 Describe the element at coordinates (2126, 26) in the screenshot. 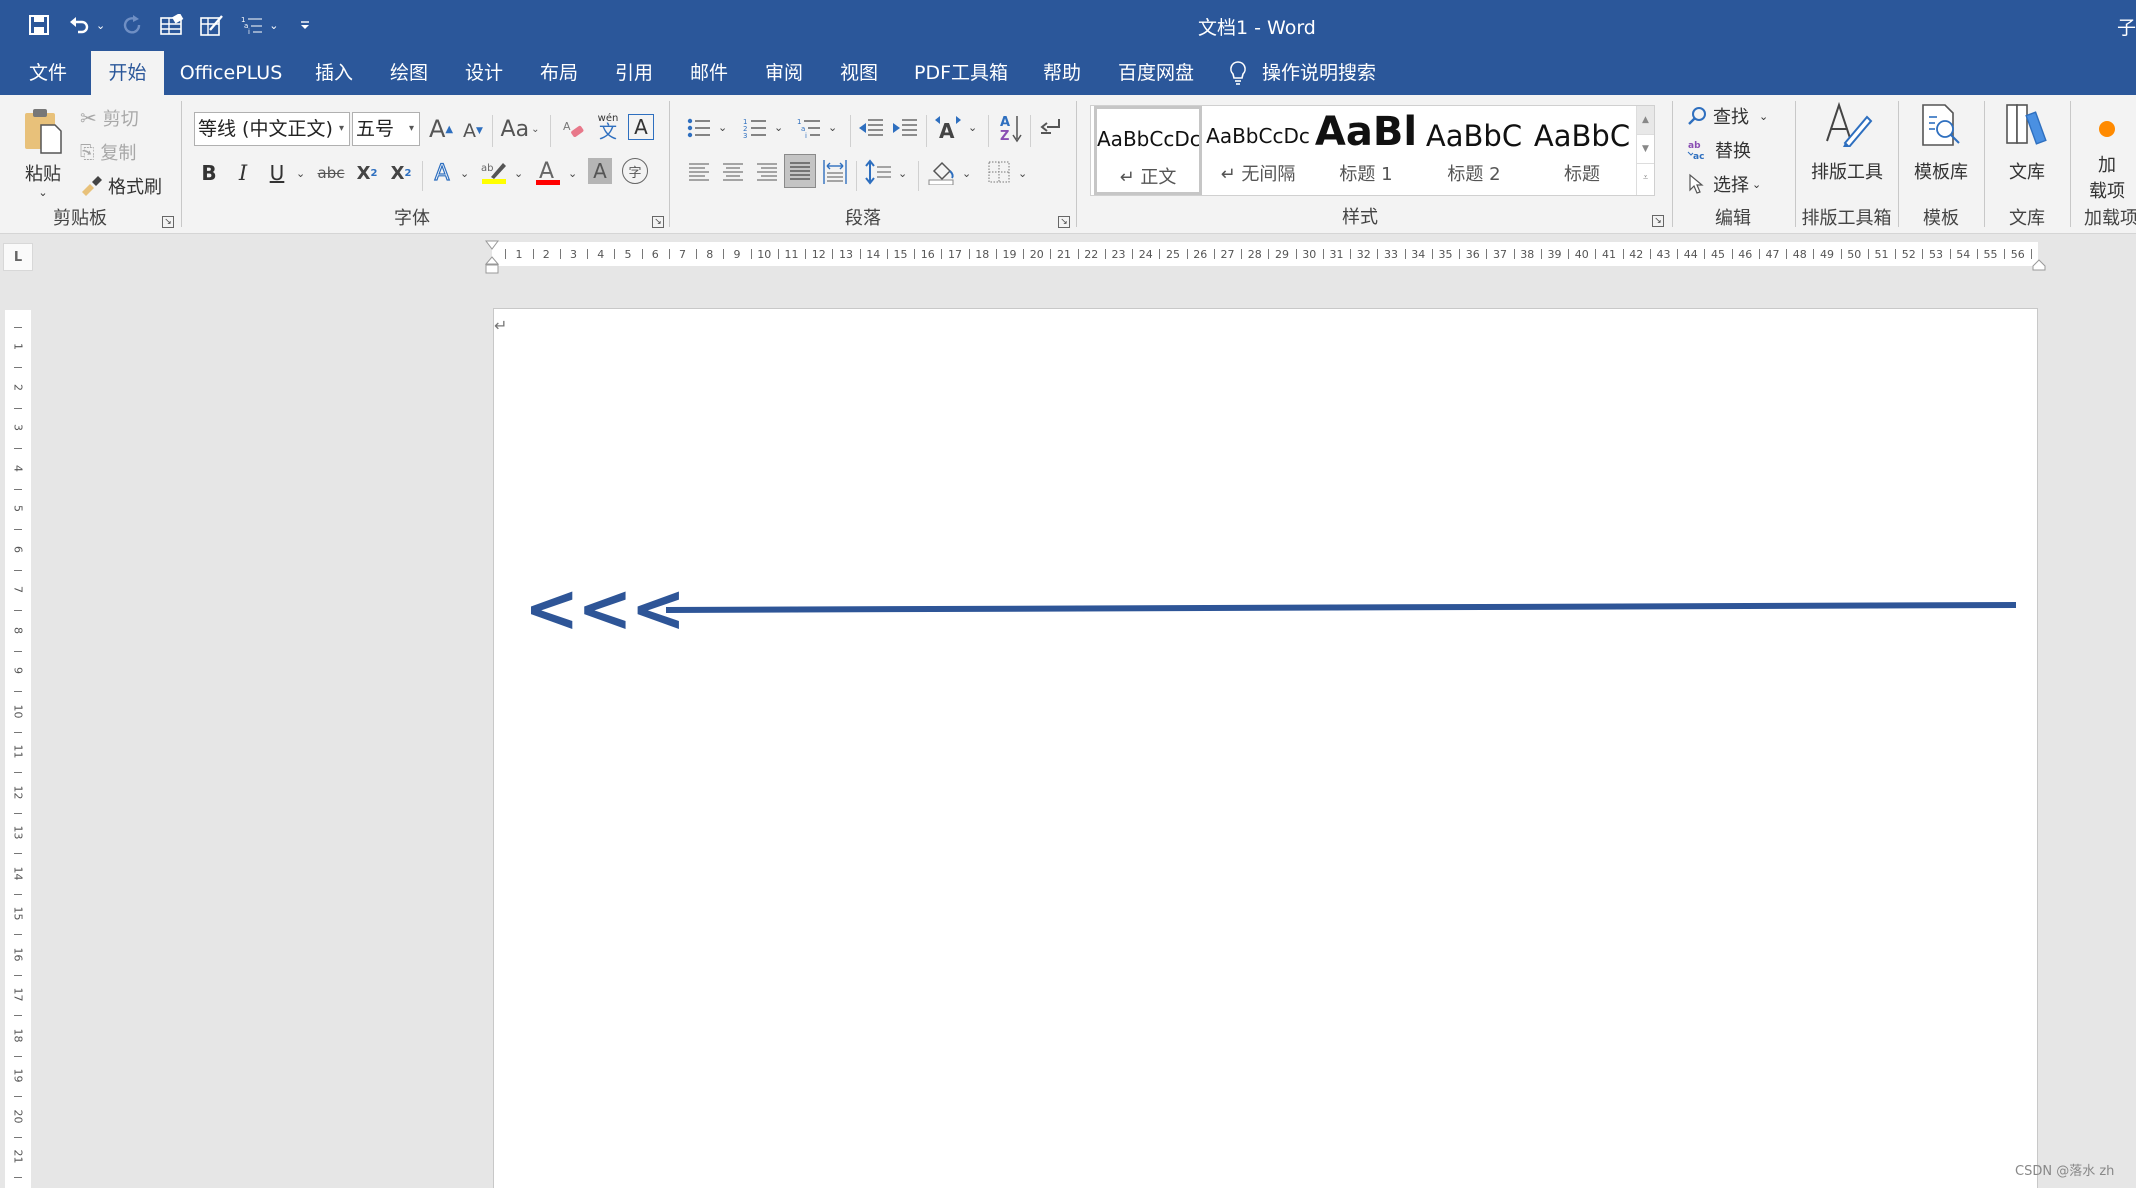

I see `account-name-fragment: 子` at that location.